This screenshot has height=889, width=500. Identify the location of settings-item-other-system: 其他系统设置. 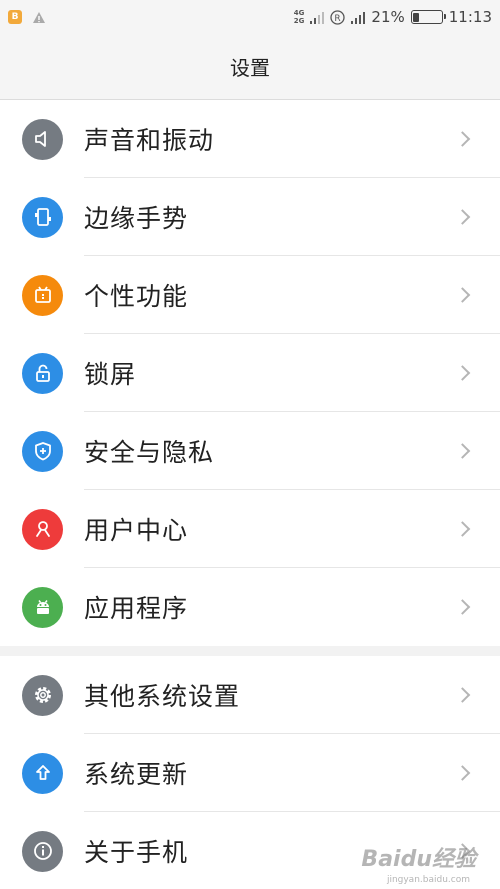
(250, 695).